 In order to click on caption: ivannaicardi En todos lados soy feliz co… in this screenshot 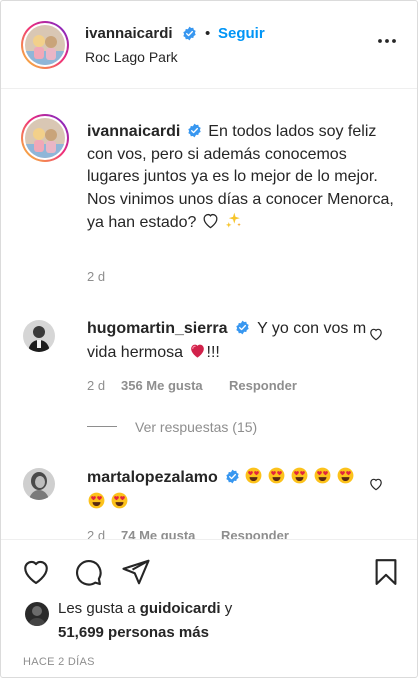, I will do `click(242, 178)`.